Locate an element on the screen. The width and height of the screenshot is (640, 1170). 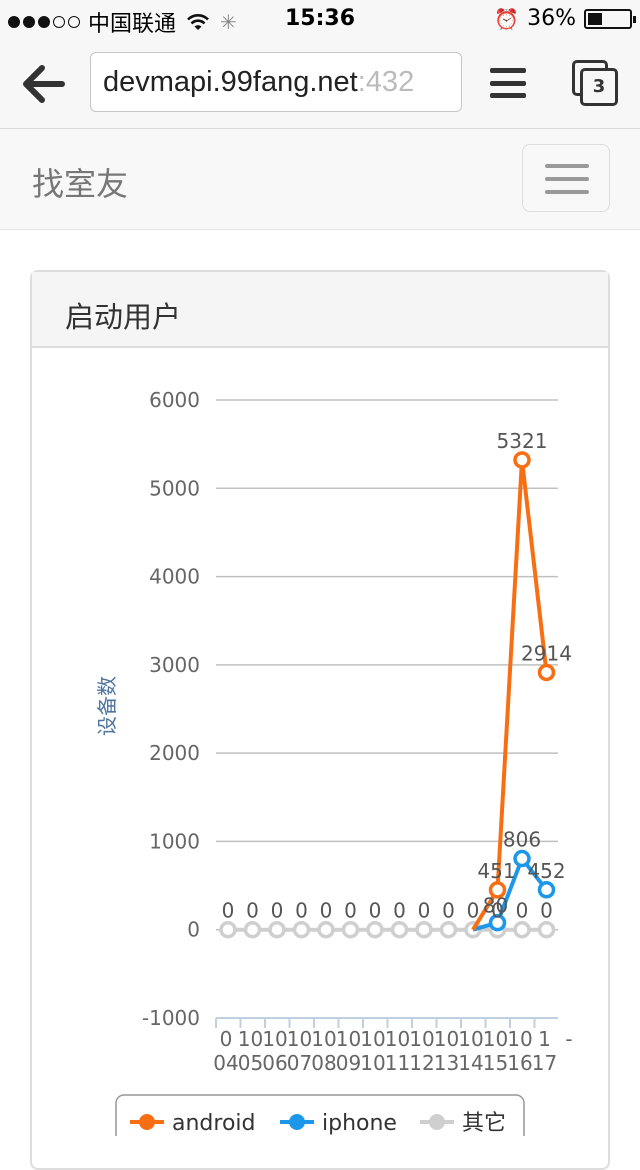
alarm-icon: ⏰ is located at coordinates (507, 18).